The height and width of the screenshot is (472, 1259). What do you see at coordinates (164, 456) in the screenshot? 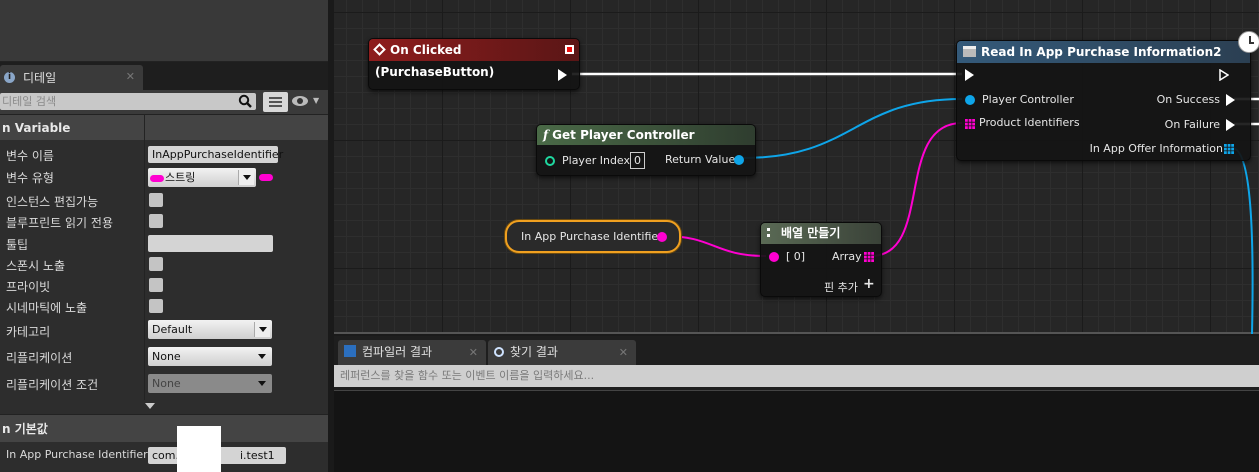
I see `prop-row-default-value: In App Purchase Identifier com. i.test1` at bounding box center [164, 456].